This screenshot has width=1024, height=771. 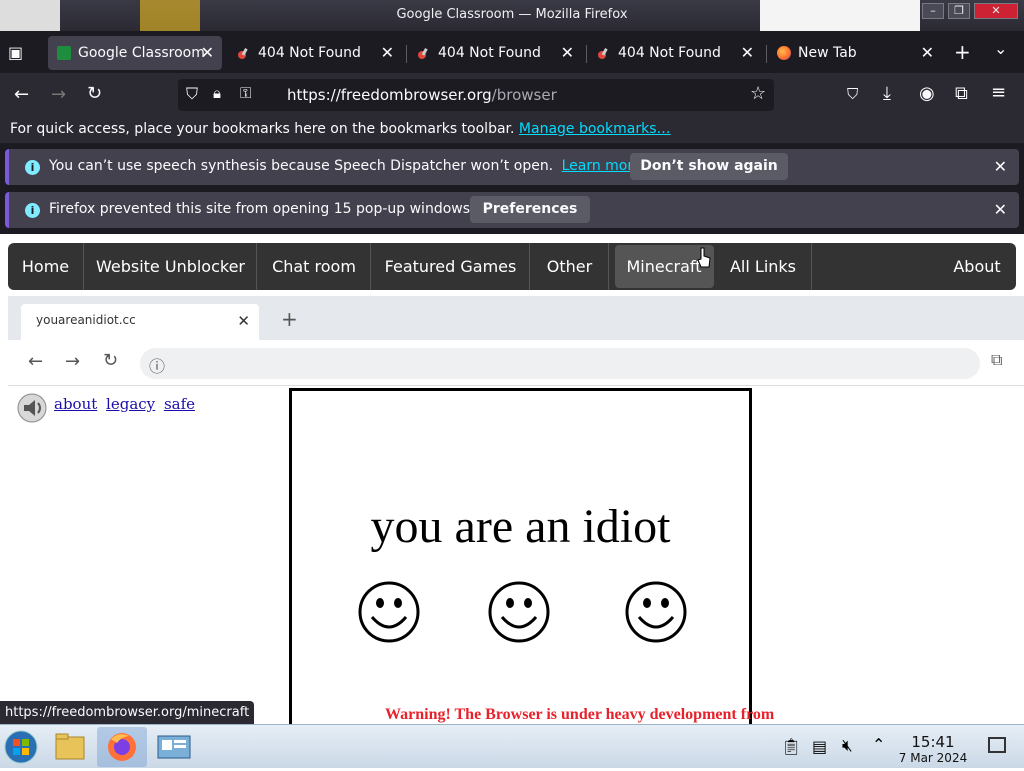 What do you see at coordinates (847, 746) in the screenshot?
I see `volume-muted-icon: 🔇︎` at bounding box center [847, 746].